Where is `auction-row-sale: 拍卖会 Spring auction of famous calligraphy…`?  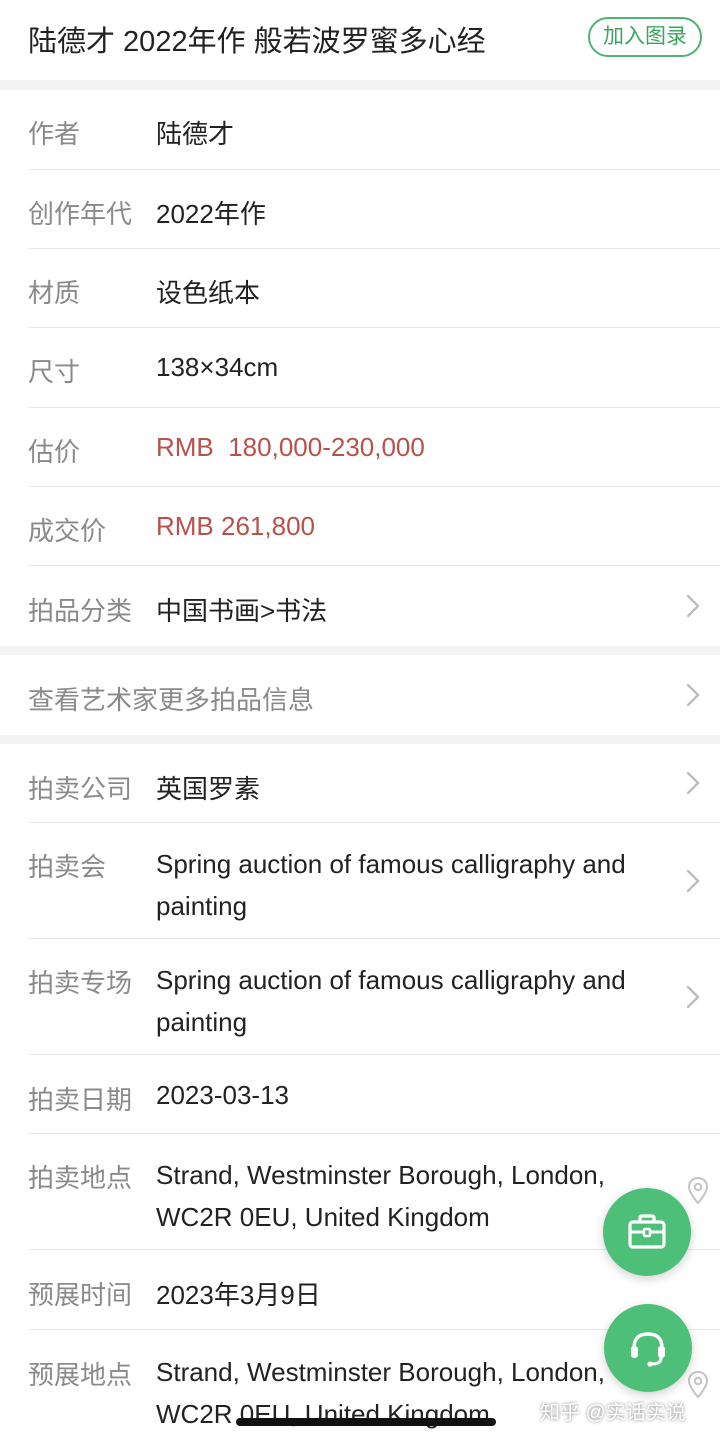
auction-row-sale: 拍卖会 Spring auction of famous calligraphy… is located at coordinates (360, 881).